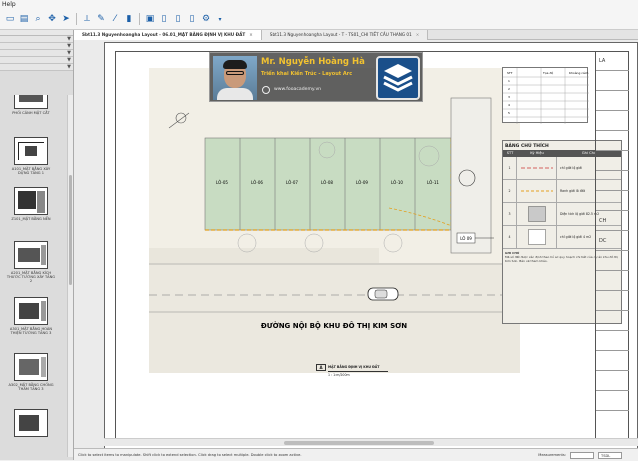 This screenshot has width=638, height=461. I want to click on measurements-label: Measurements:, so click(552, 455).